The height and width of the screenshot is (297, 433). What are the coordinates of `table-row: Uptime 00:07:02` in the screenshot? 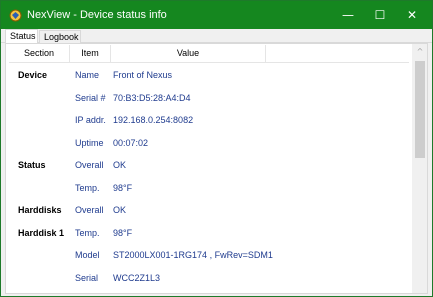 It's located at (208, 142).